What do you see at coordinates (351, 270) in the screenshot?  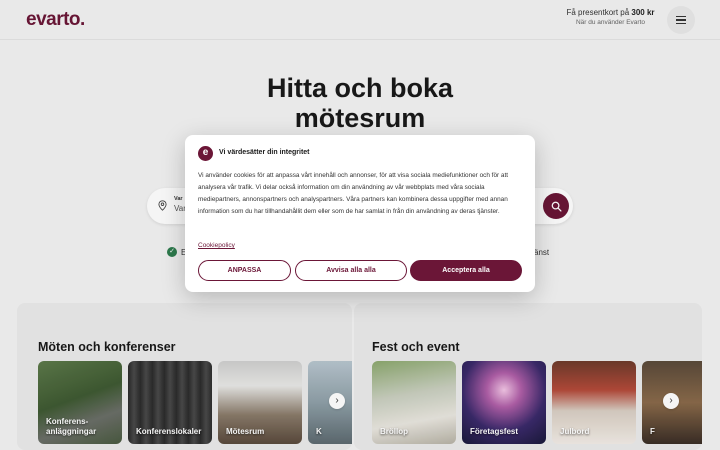 I see `reject-all-button: Avvisa alla alla` at bounding box center [351, 270].